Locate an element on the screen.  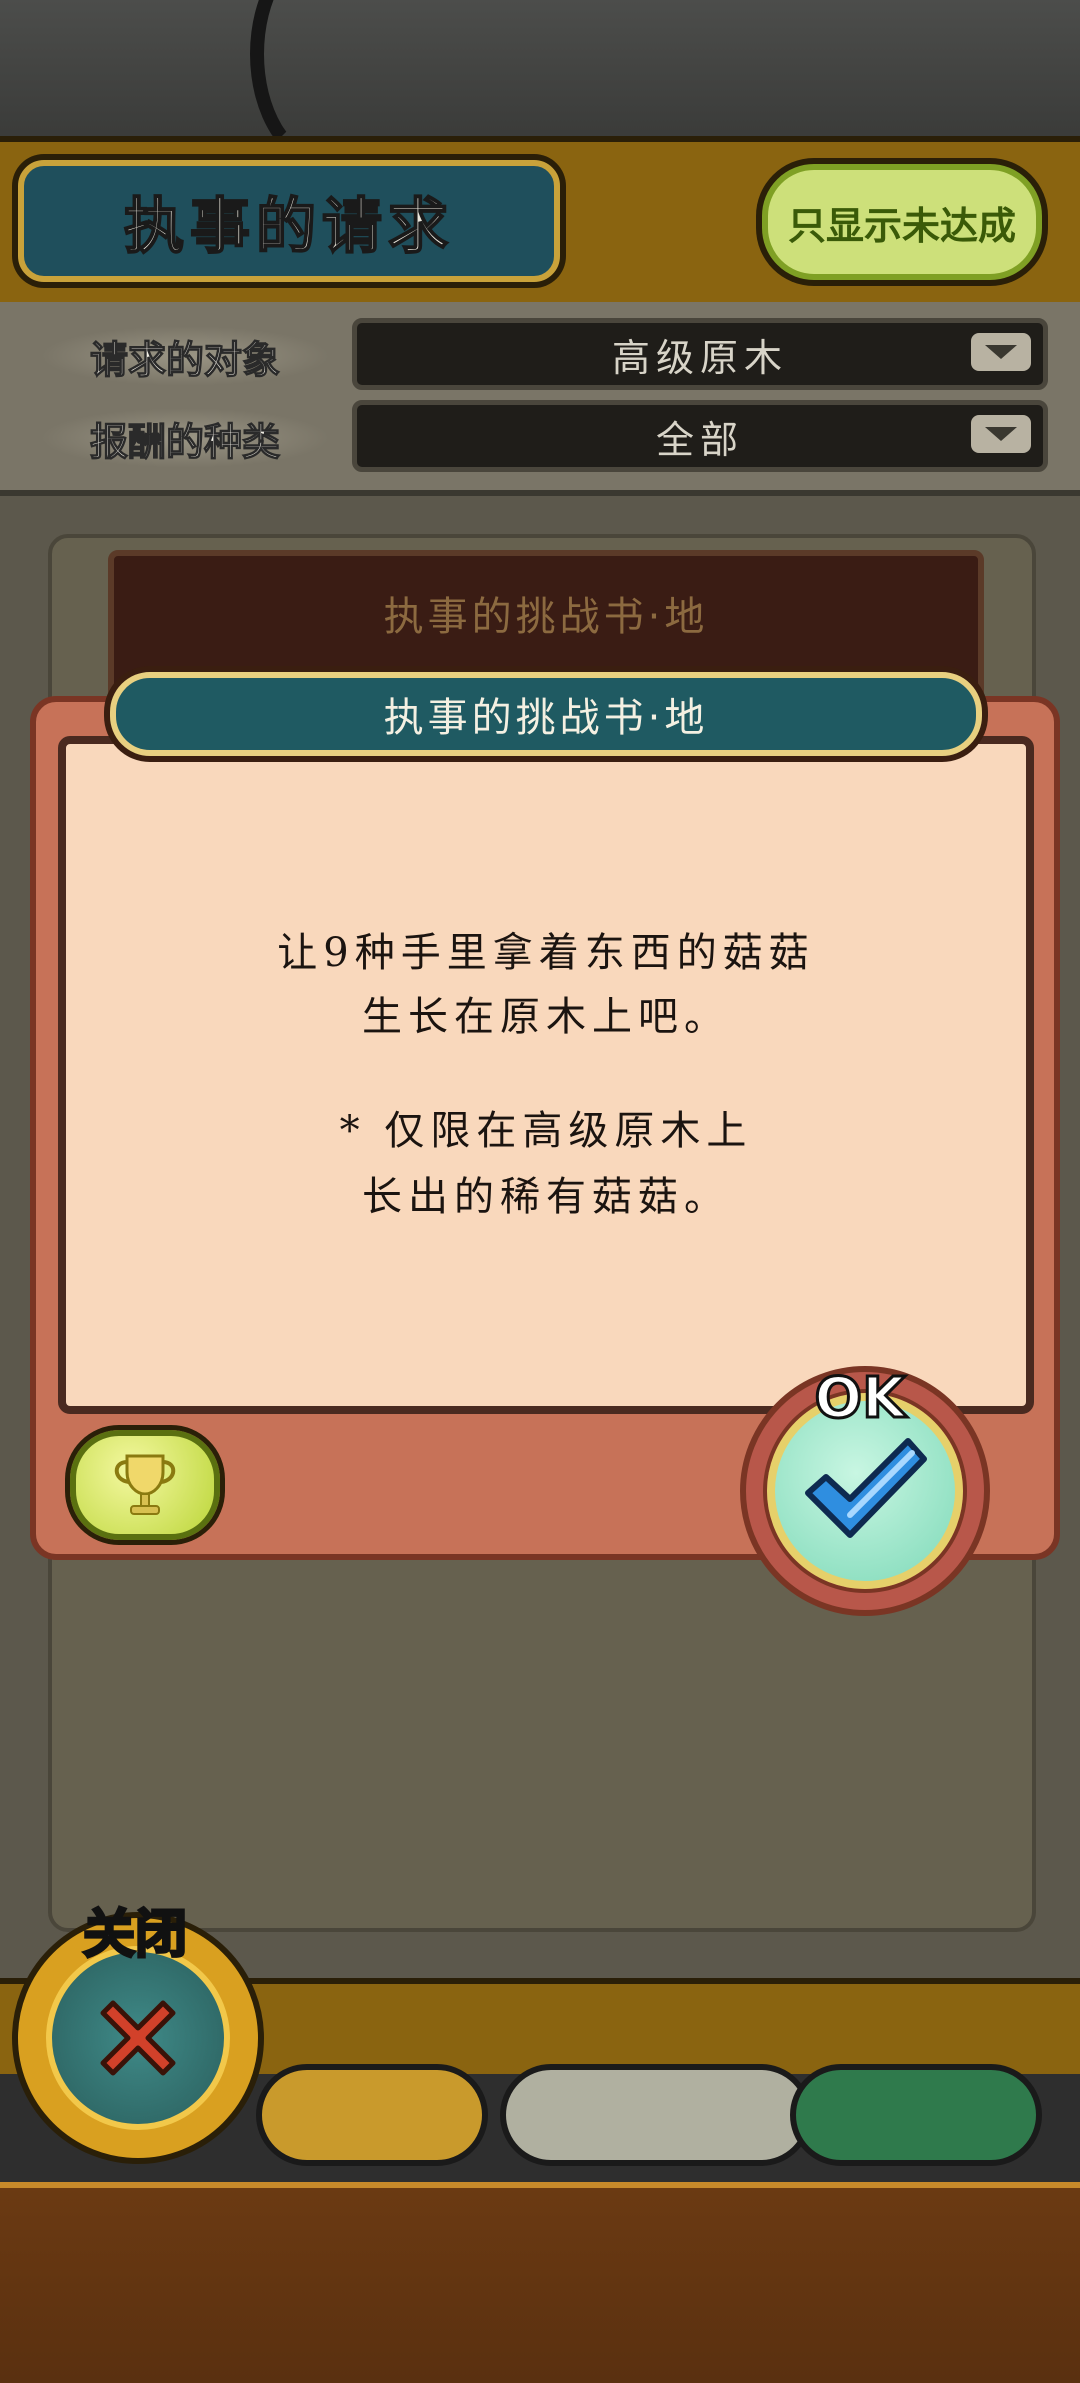
filter-target-value: 高级原木 is located at coordinates (699, 357).